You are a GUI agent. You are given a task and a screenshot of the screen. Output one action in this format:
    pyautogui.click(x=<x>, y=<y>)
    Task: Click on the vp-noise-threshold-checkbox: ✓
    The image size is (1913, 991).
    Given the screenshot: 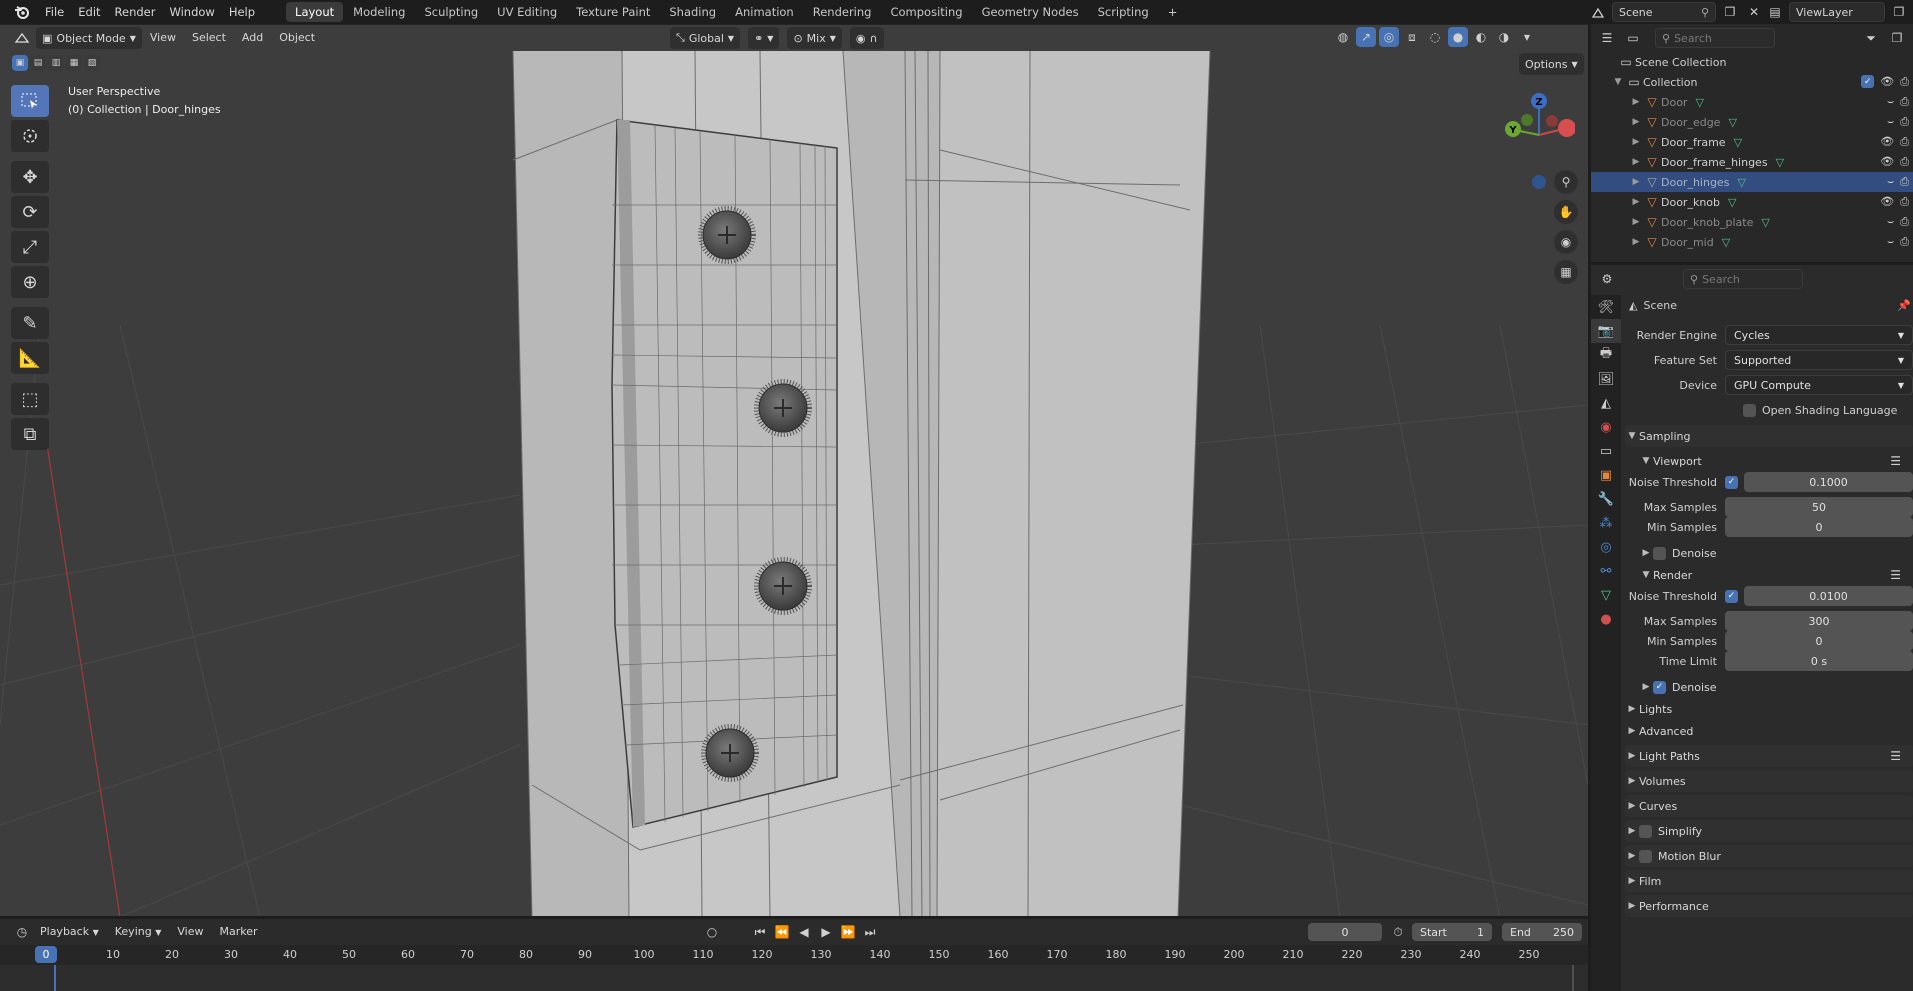 What is the action you would take?
    pyautogui.click(x=1731, y=482)
    